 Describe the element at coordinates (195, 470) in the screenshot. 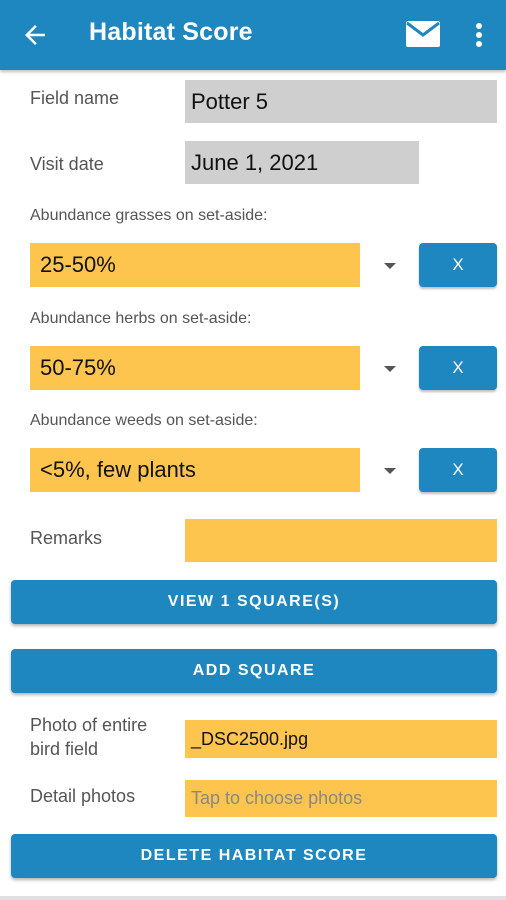

I see `weeds-select: <5%, few plants` at that location.